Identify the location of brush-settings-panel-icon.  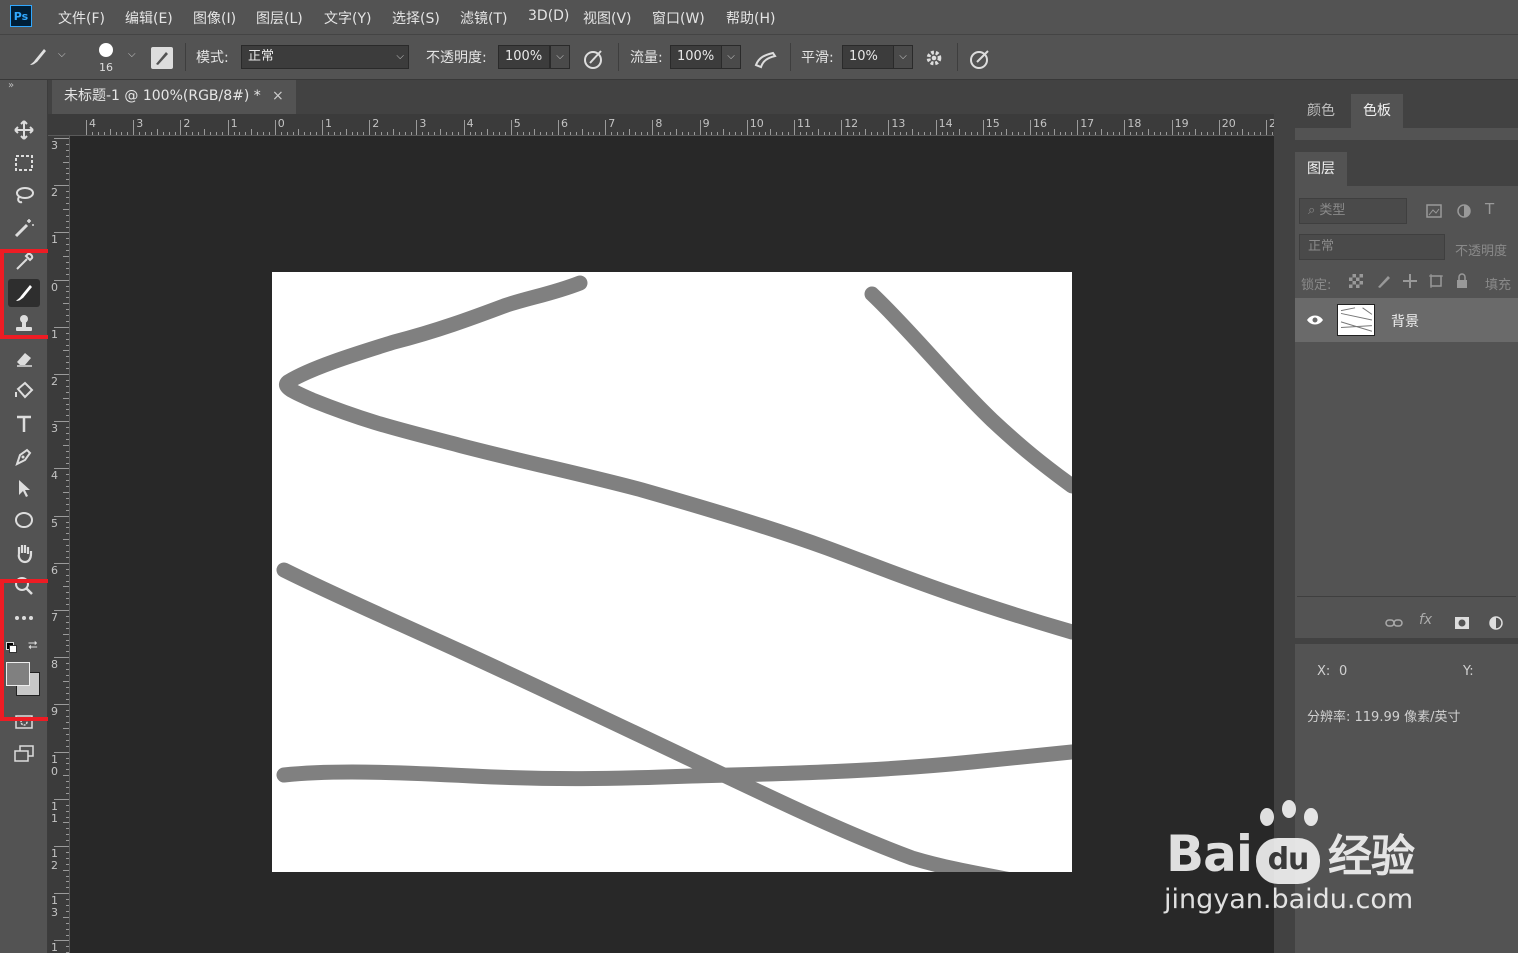
(162, 58).